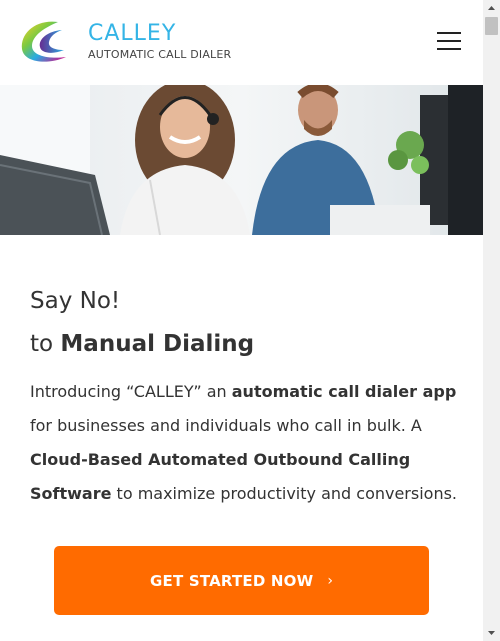 Image resolution: width=500 pixels, height=641 pixels. What do you see at coordinates (75, 301) in the screenshot?
I see `headline-line1: Say No!` at bounding box center [75, 301].